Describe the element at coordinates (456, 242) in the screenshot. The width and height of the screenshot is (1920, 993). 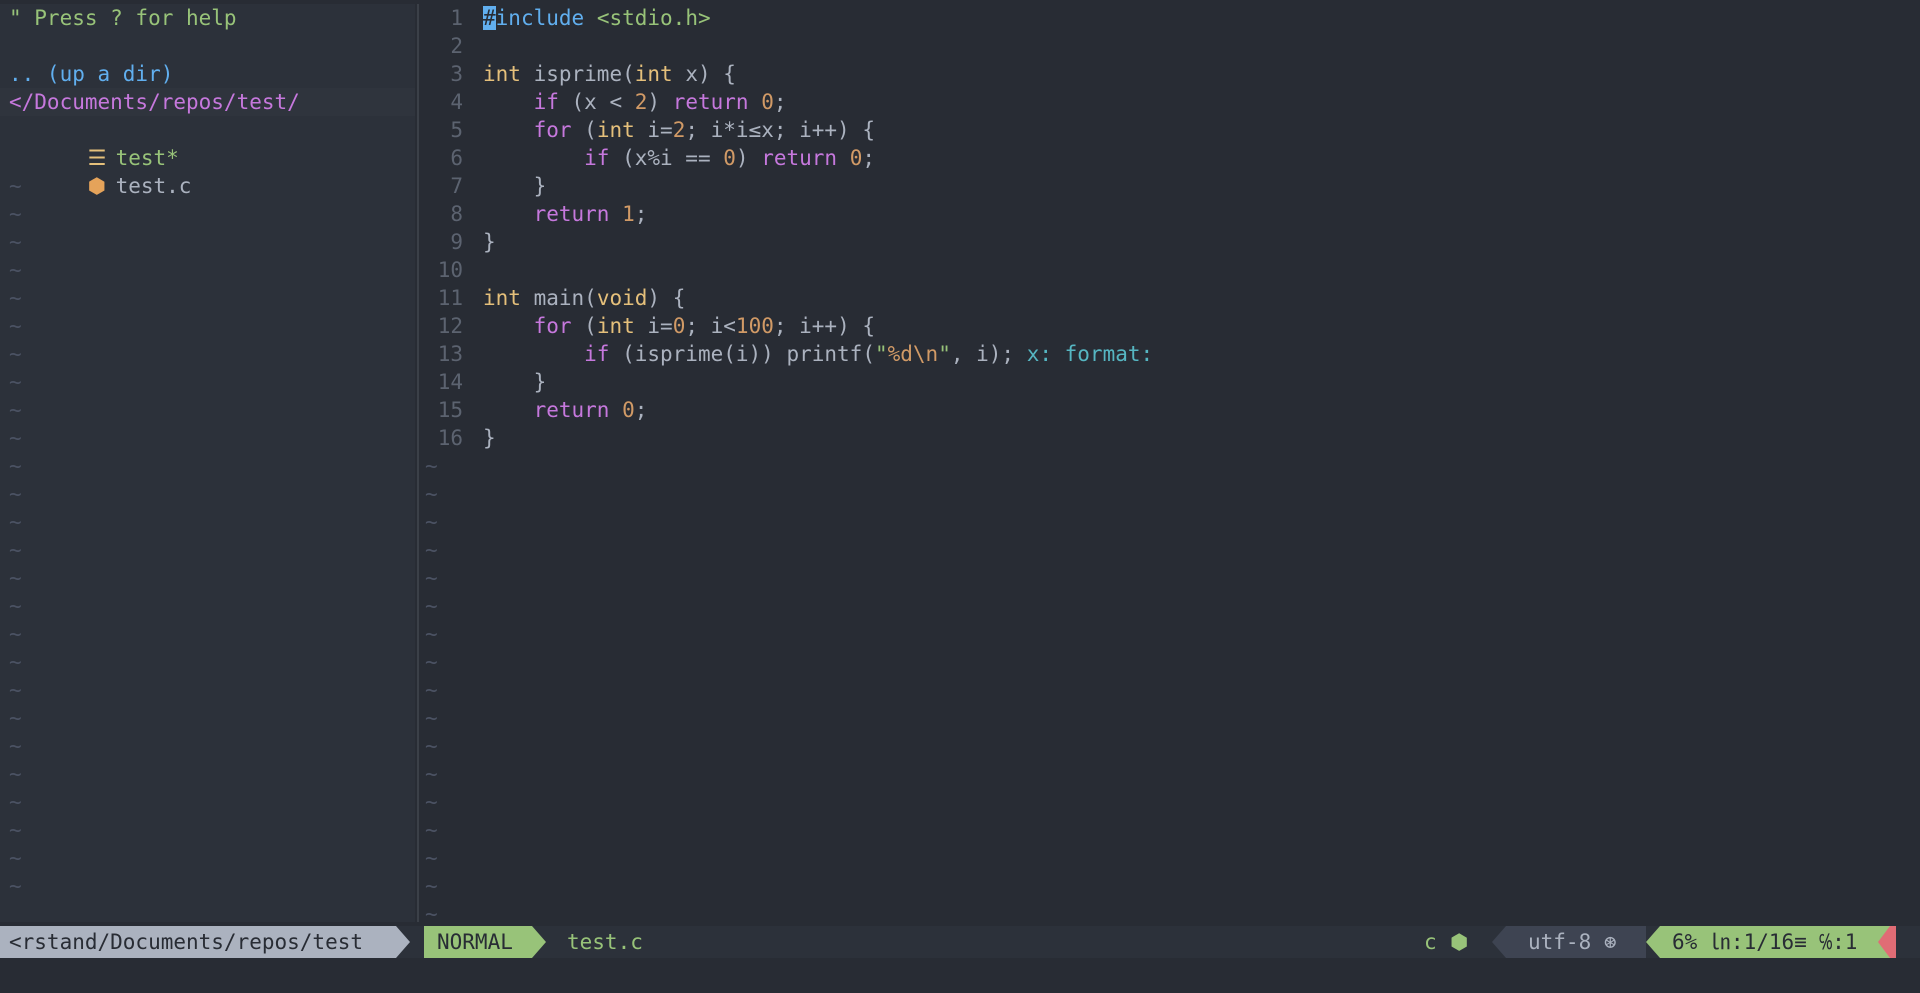
I see `line-number: 9` at that location.